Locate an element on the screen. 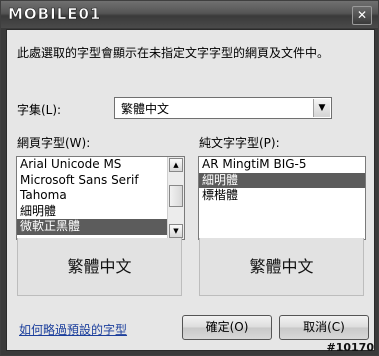 The width and height of the screenshot is (379, 356). svg-text: MOBILE01 is located at coordinates (54, 14).